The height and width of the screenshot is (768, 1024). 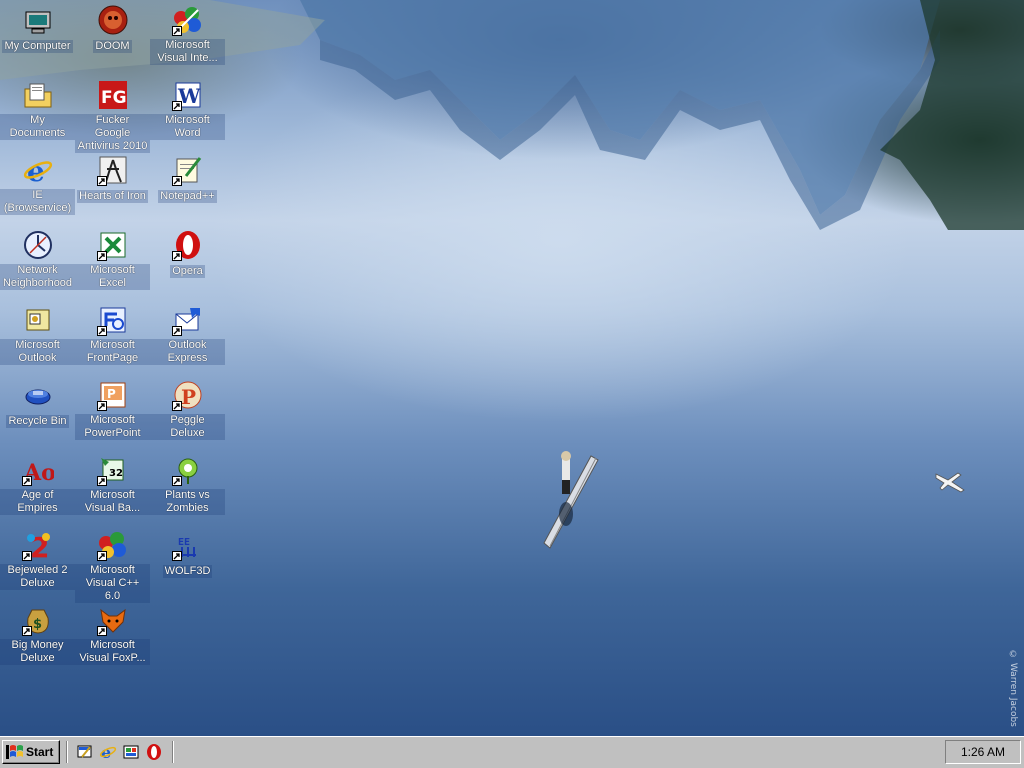 What do you see at coordinates (187, 271) in the screenshot?
I see `desktop-icon-label: Opera` at bounding box center [187, 271].